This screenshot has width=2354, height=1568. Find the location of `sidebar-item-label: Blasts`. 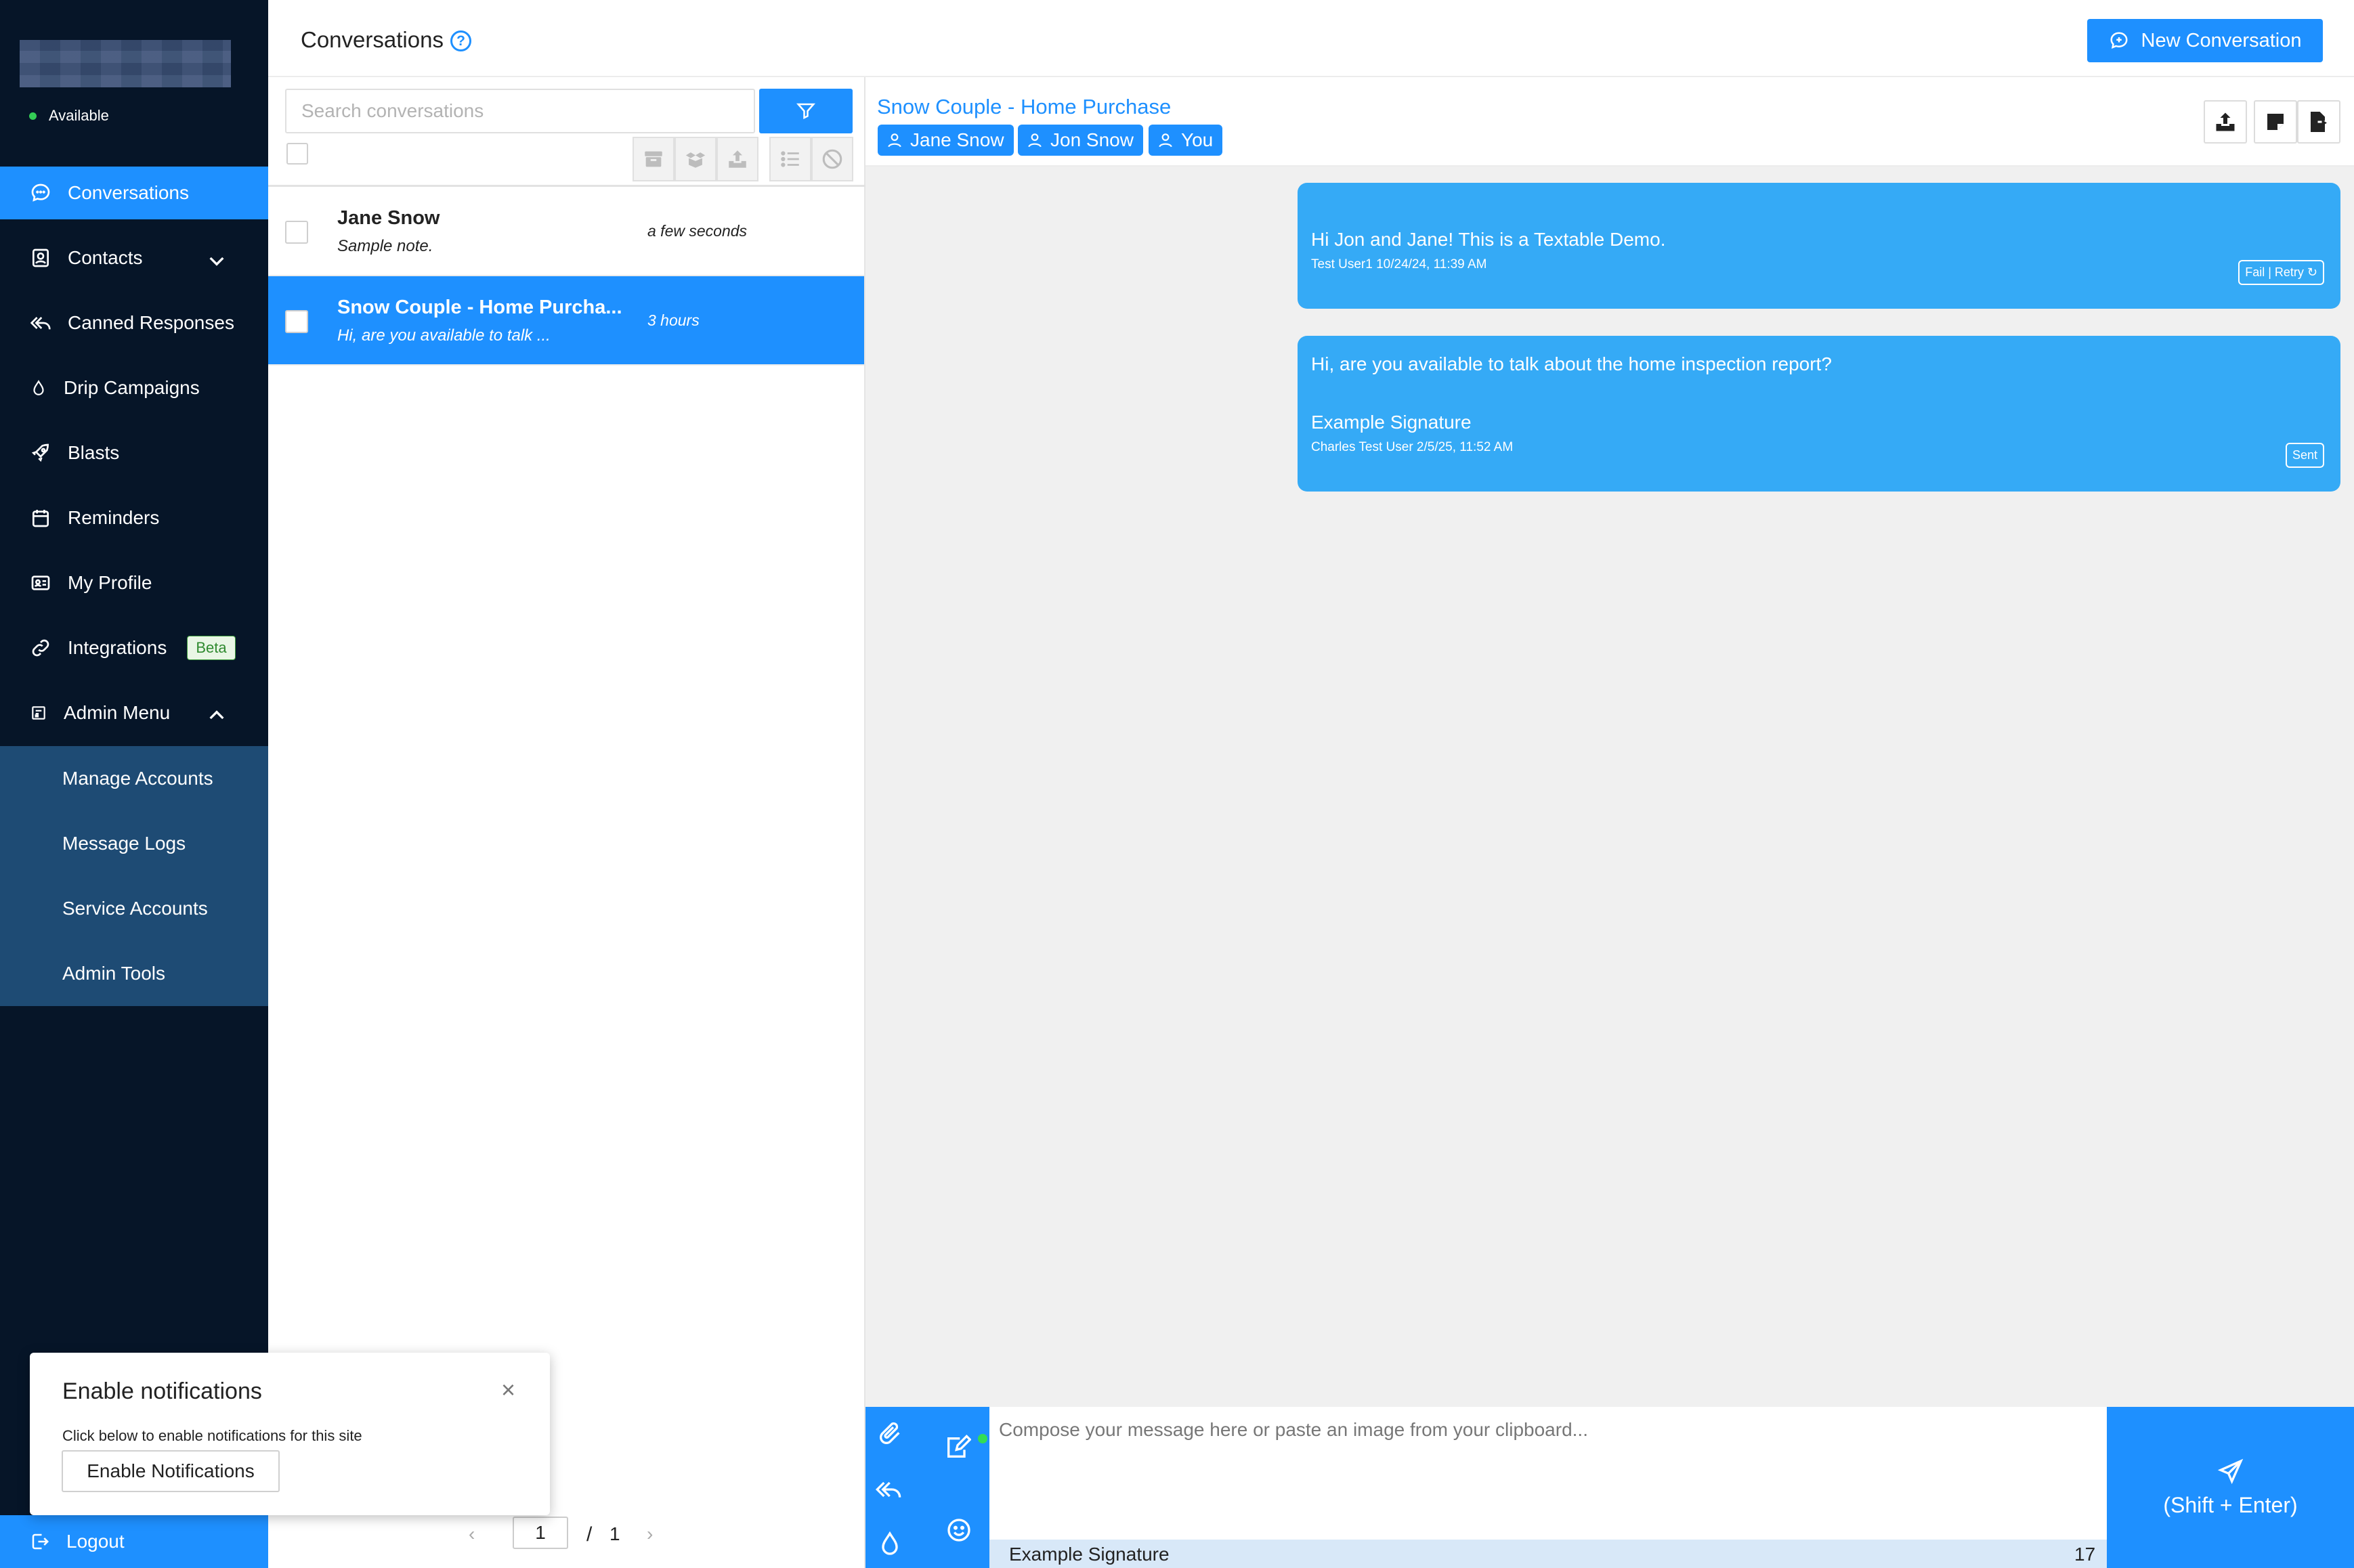

sidebar-item-label: Blasts is located at coordinates (94, 452).